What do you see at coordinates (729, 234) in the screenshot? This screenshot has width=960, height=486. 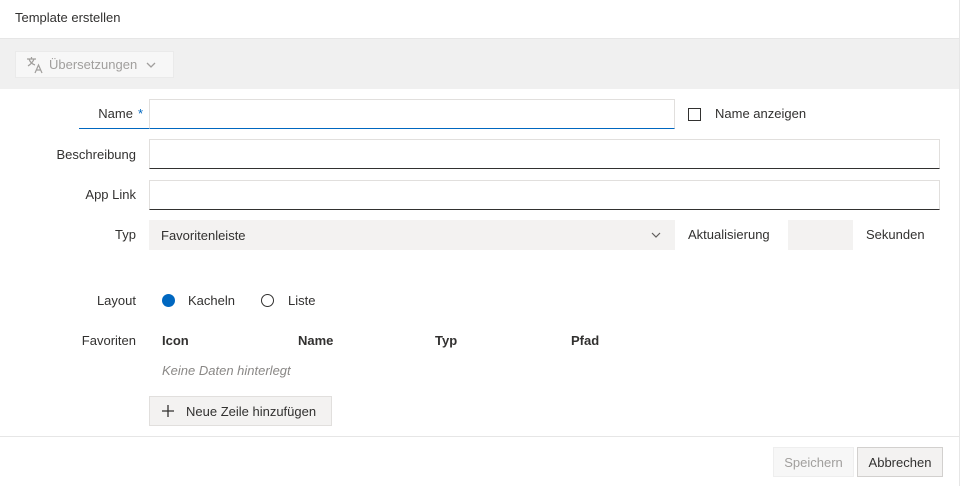 I see `refresh-label: Aktualisierung` at bounding box center [729, 234].